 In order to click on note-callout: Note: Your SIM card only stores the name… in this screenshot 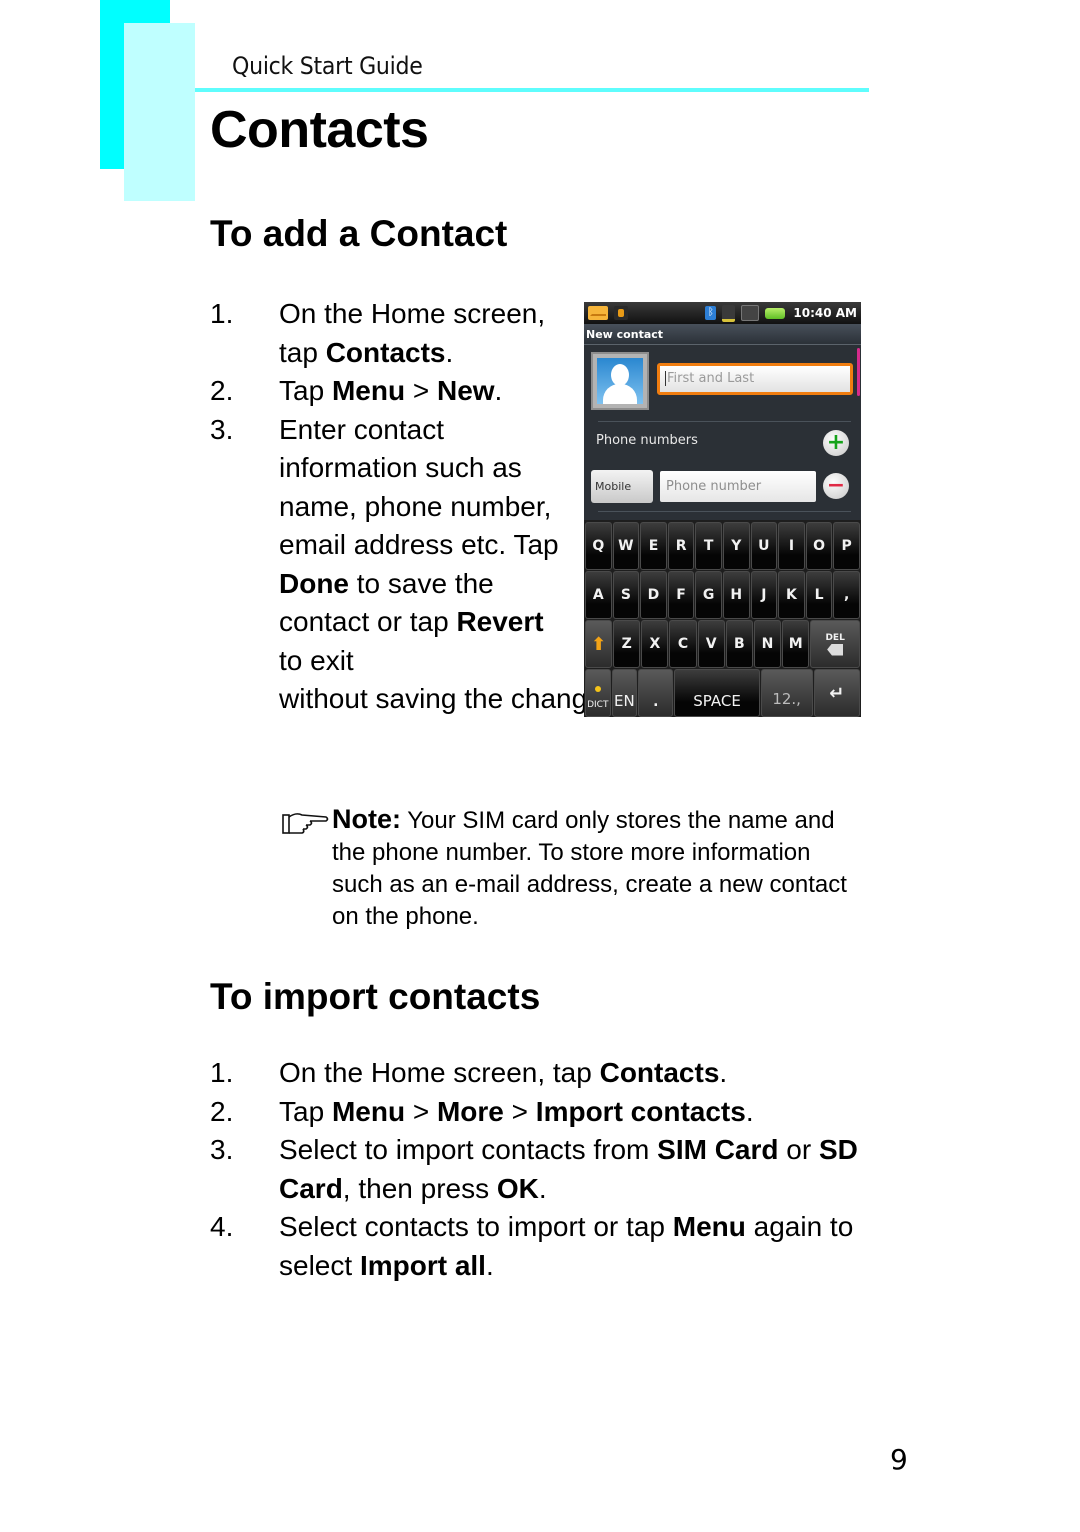, I will do `click(572, 868)`.